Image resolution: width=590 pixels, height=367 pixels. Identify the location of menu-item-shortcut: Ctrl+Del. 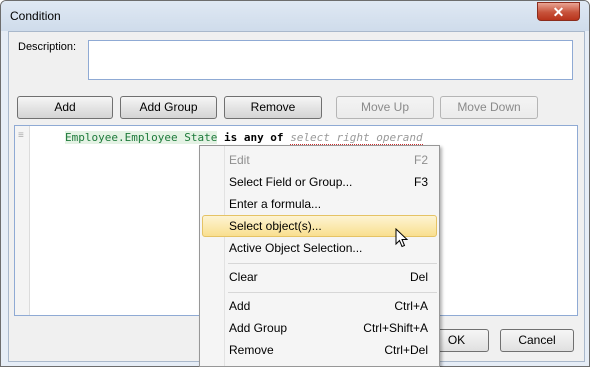
(406, 350).